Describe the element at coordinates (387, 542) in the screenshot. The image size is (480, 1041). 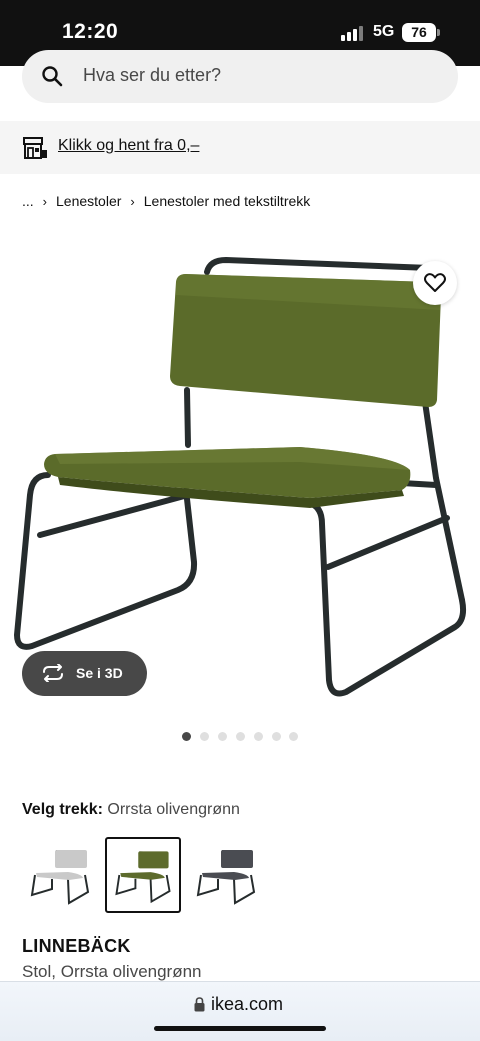
I see `chair-rear-stretcher-right` at that location.